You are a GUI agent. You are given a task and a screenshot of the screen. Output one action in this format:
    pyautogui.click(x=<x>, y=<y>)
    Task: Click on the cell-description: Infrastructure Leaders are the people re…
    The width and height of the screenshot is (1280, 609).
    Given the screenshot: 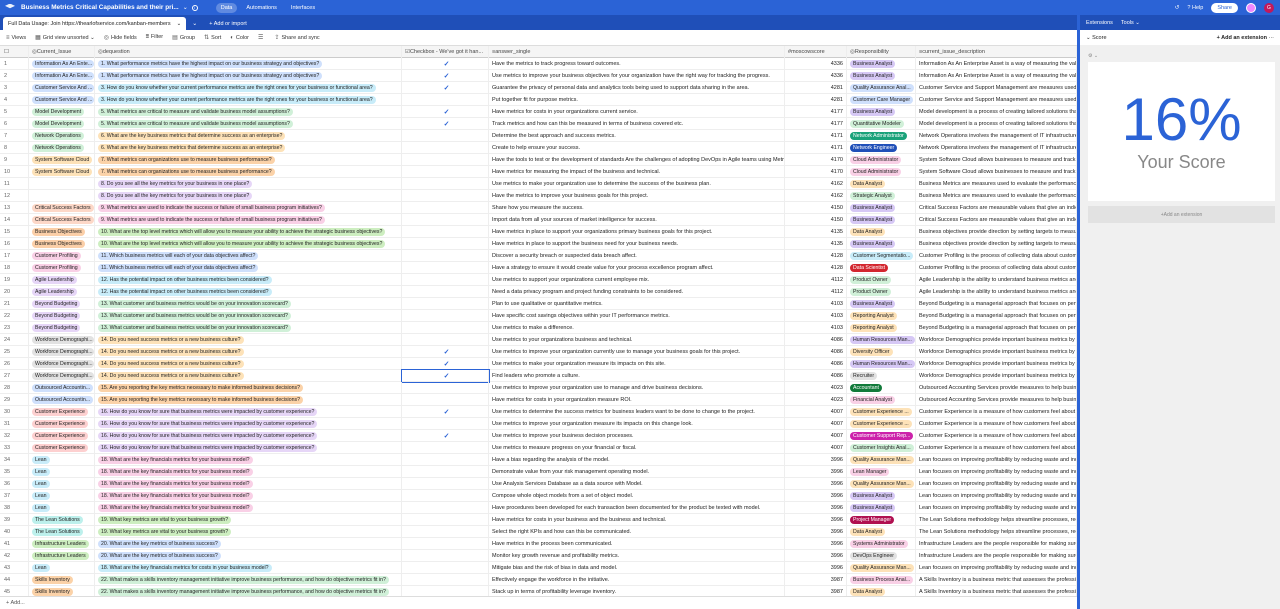 What is the action you would take?
    pyautogui.click(x=996, y=555)
    